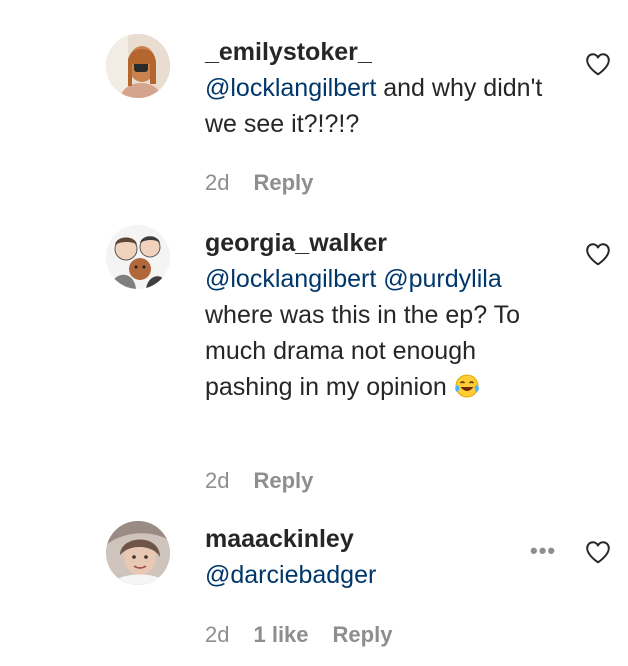 This screenshot has height=666, width=628. What do you see at coordinates (363, 634) in the screenshot?
I see `reply-button: Reply` at bounding box center [363, 634].